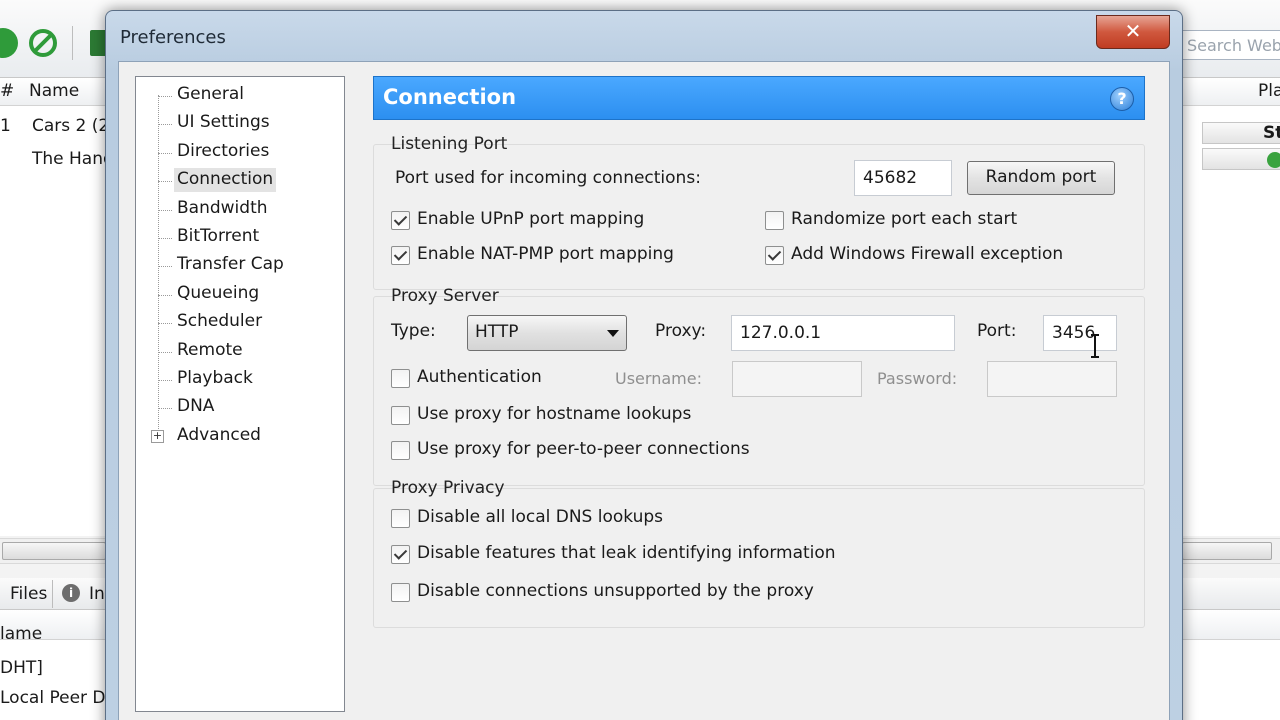  What do you see at coordinates (400, 518) in the screenshot?
I see `disable-dns-checkbox` at bounding box center [400, 518].